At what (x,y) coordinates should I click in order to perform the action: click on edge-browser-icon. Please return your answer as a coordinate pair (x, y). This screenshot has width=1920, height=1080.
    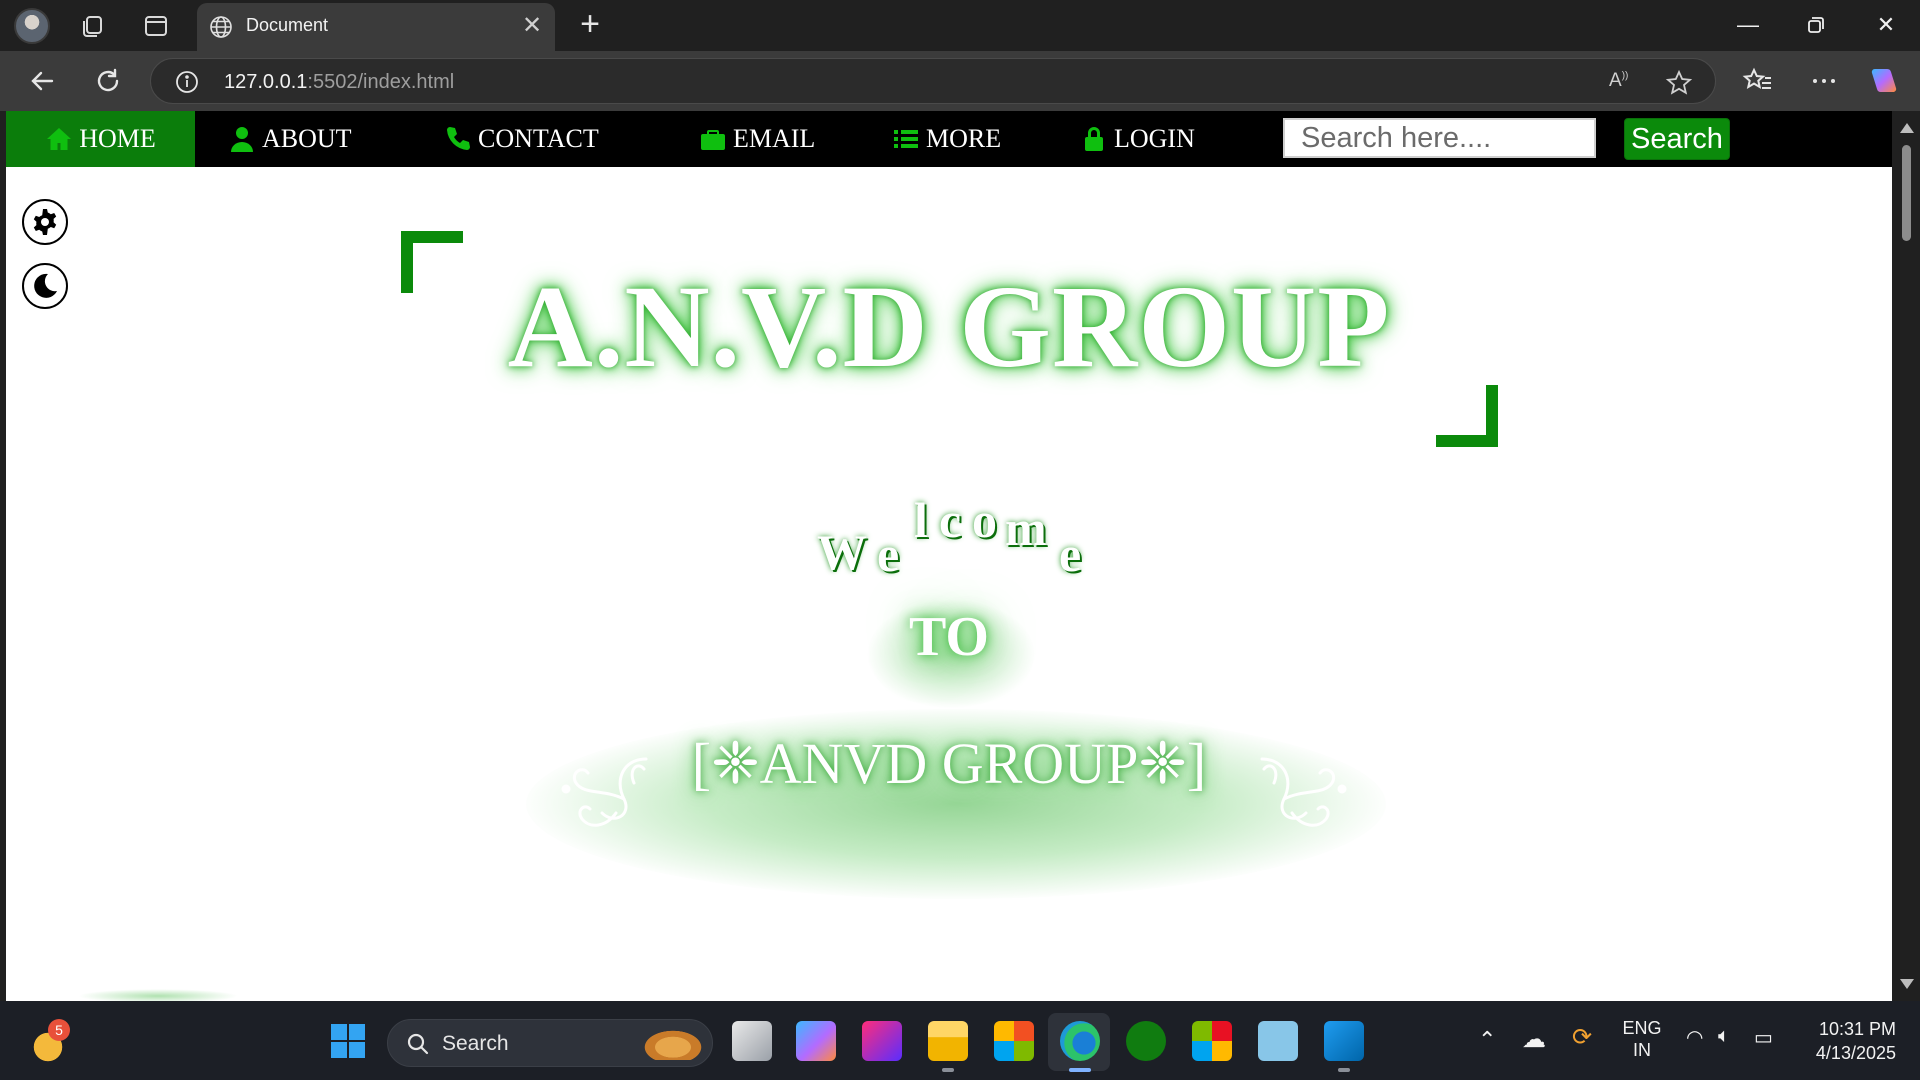
    Looking at the image, I should click on (1080, 1041).